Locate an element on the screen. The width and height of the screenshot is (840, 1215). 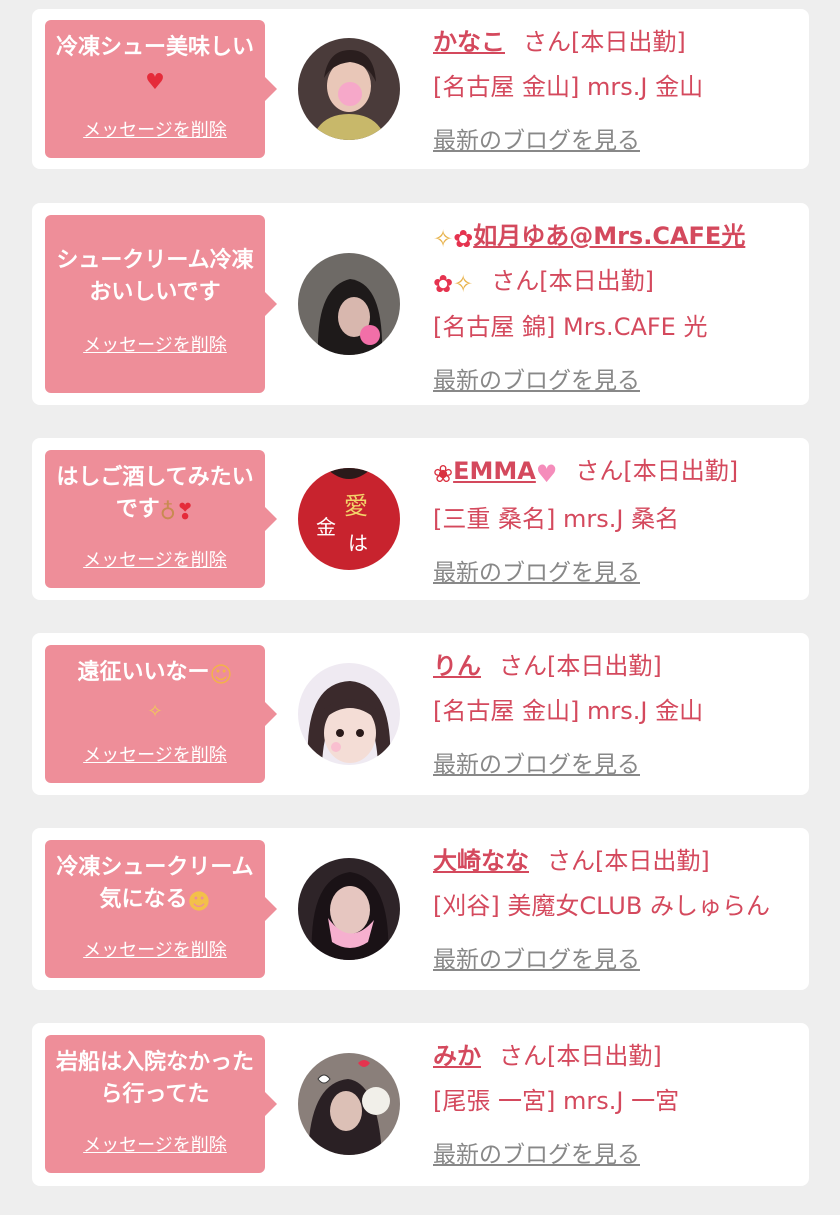
message-bubble: はしご酒してみたいです♁❣ メッセージを削除 is located at coordinates (161, 519).